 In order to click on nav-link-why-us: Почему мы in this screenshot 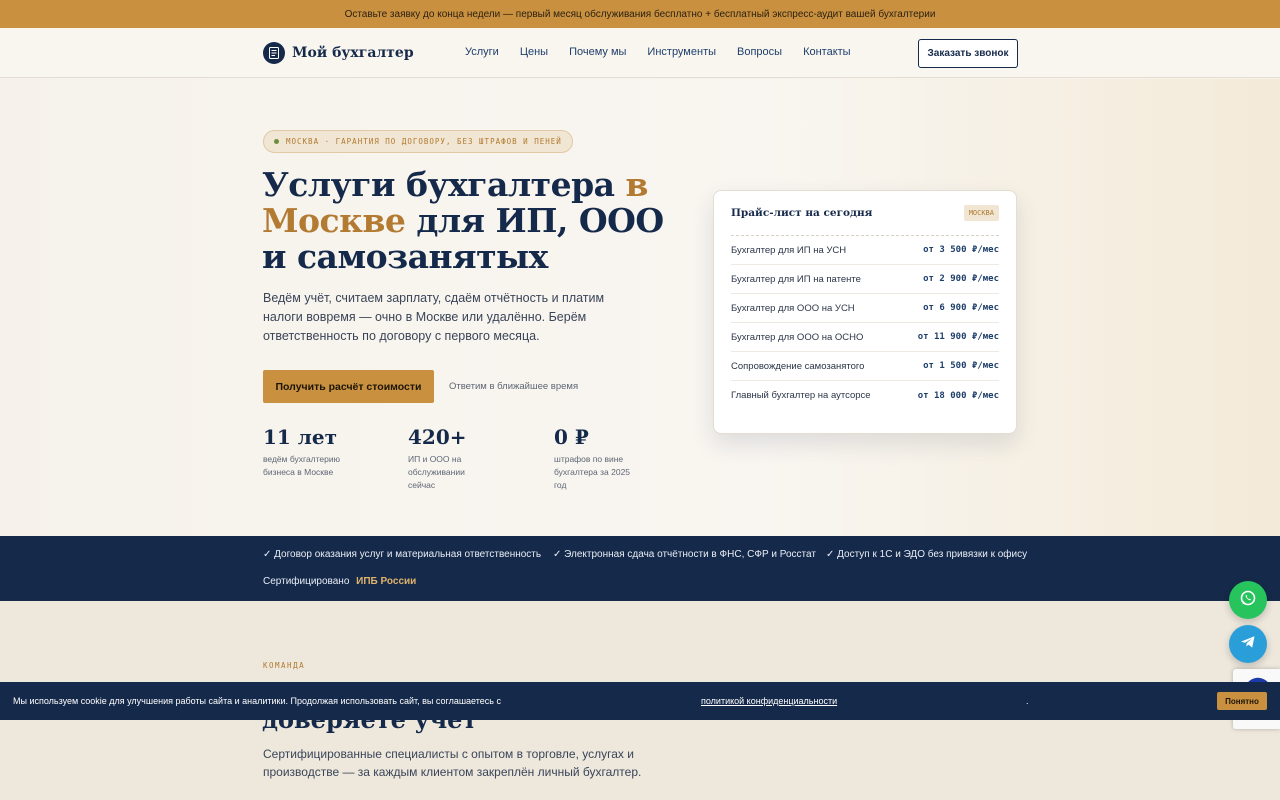, I will do `click(597, 52)`.